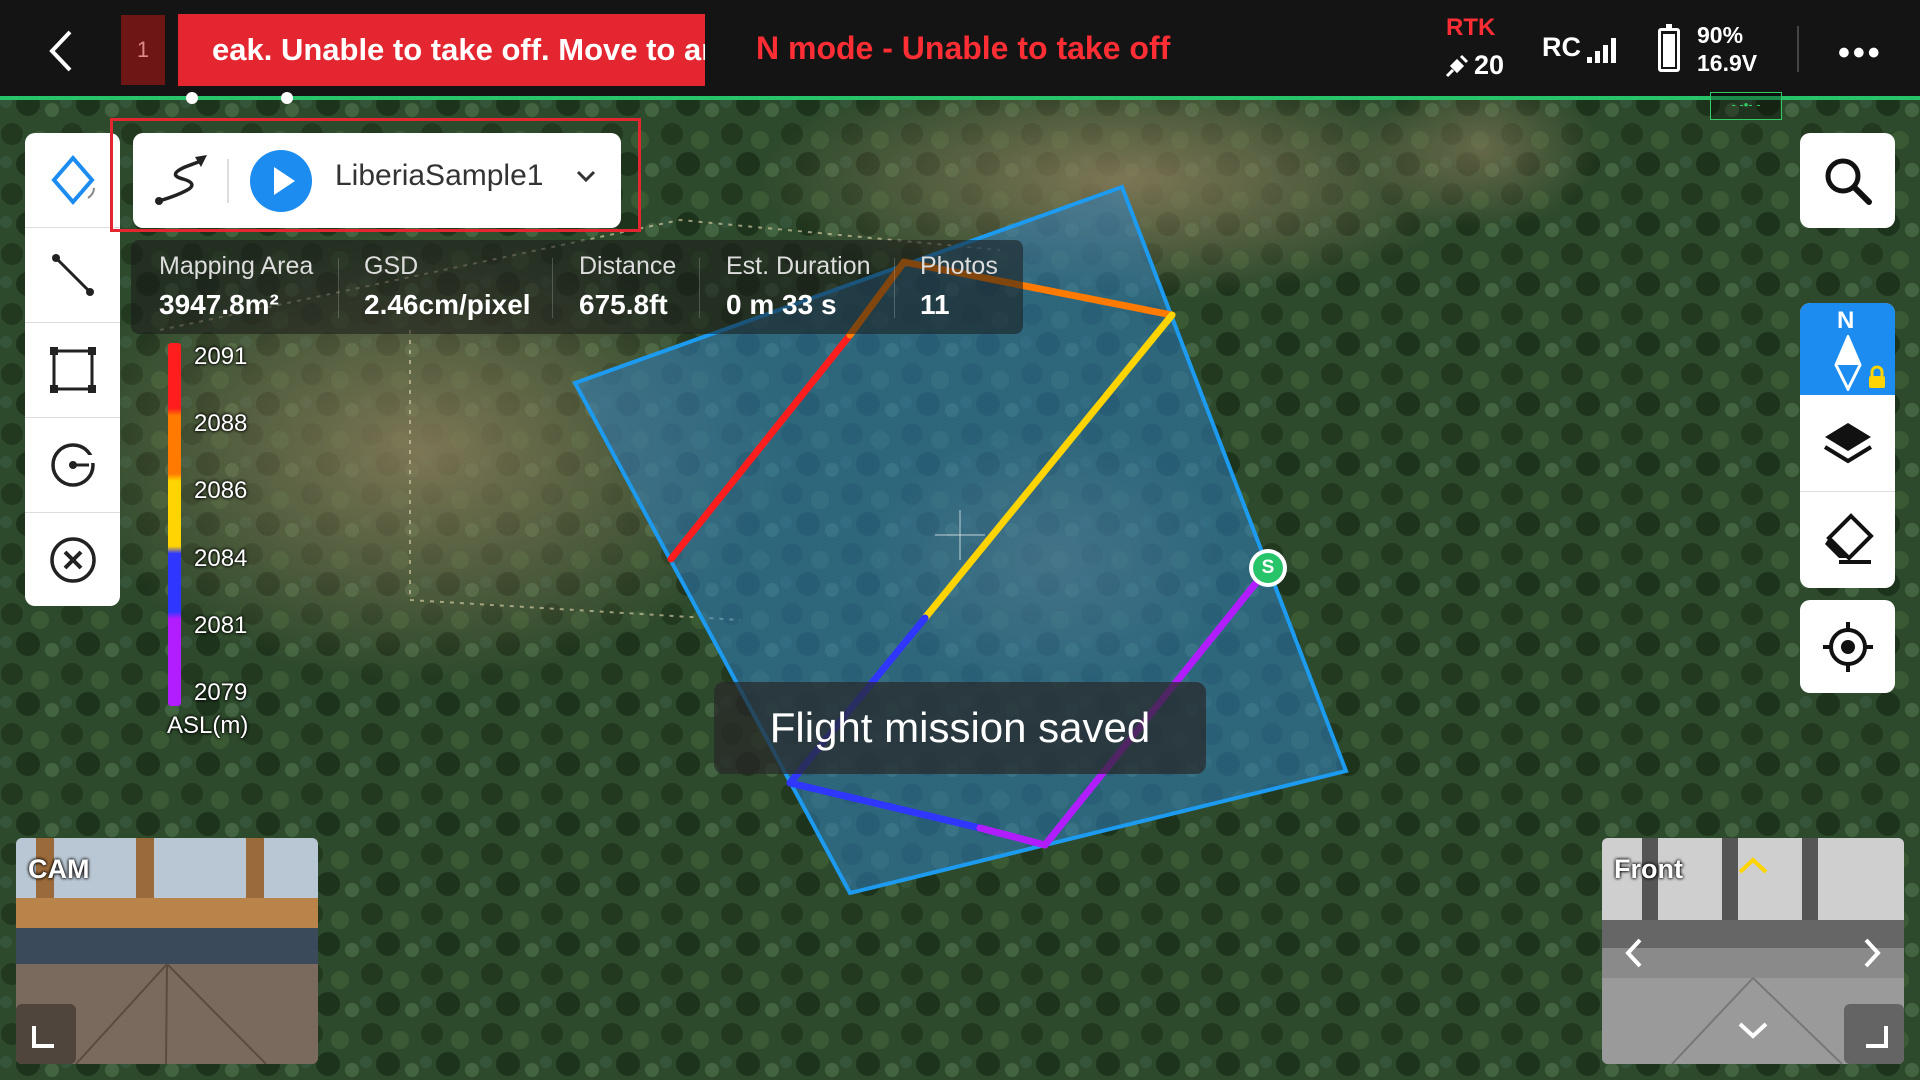  I want to click on stat-value: 2.46cm/pixel, so click(447, 304).